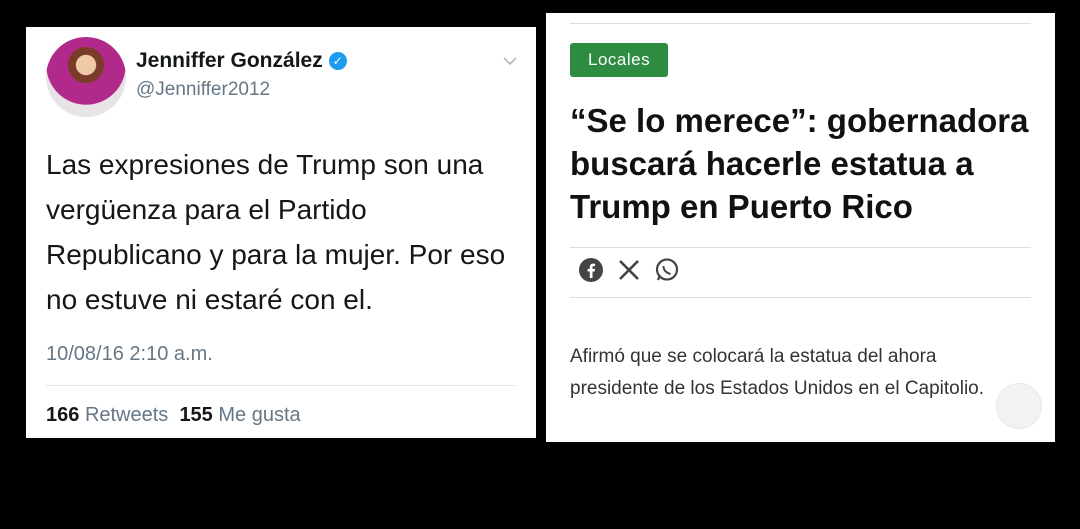 The image size is (1080, 529). What do you see at coordinates (1019, 406) in the screenshot?
I see `seal-icon` at bounding box center [1019, 406].